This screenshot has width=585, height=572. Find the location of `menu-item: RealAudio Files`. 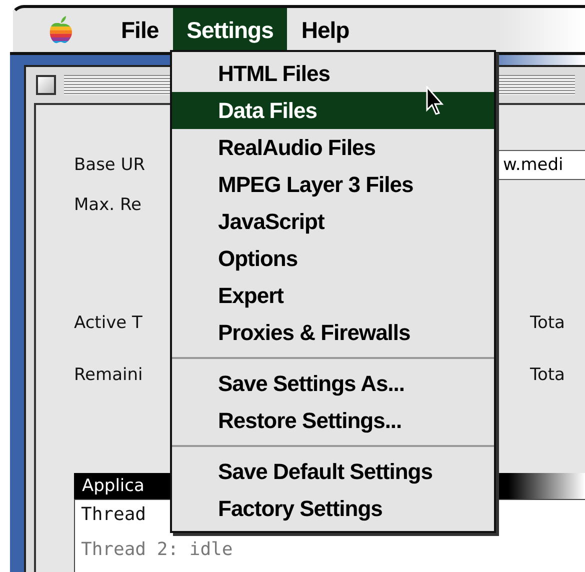

menu-item: RealAudio Files is located at coordinates (333, 147).